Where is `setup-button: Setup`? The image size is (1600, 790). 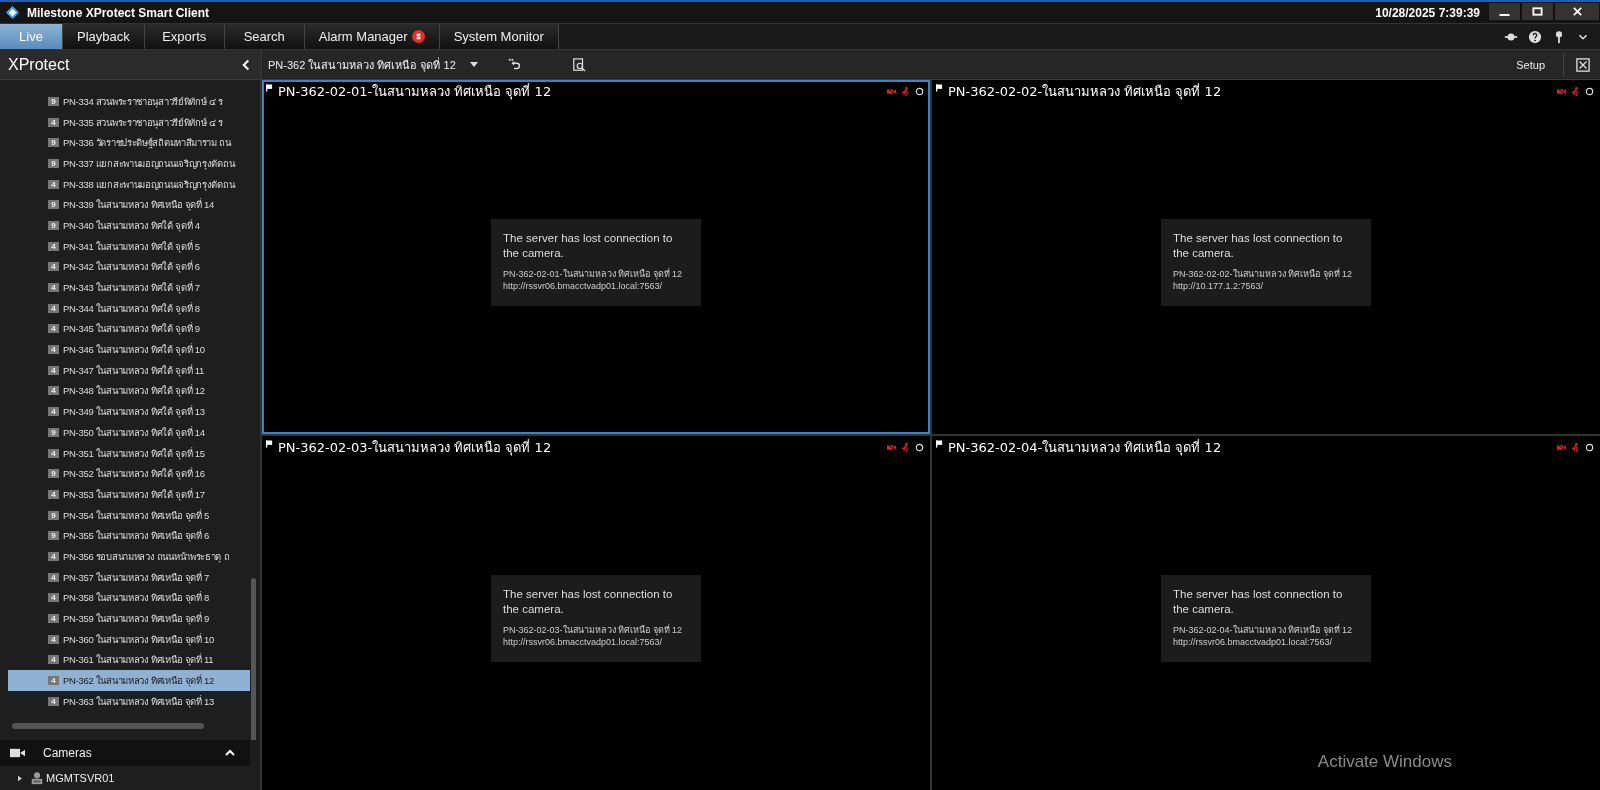
setup-button: Setup is located at coordinates (1531, 64).